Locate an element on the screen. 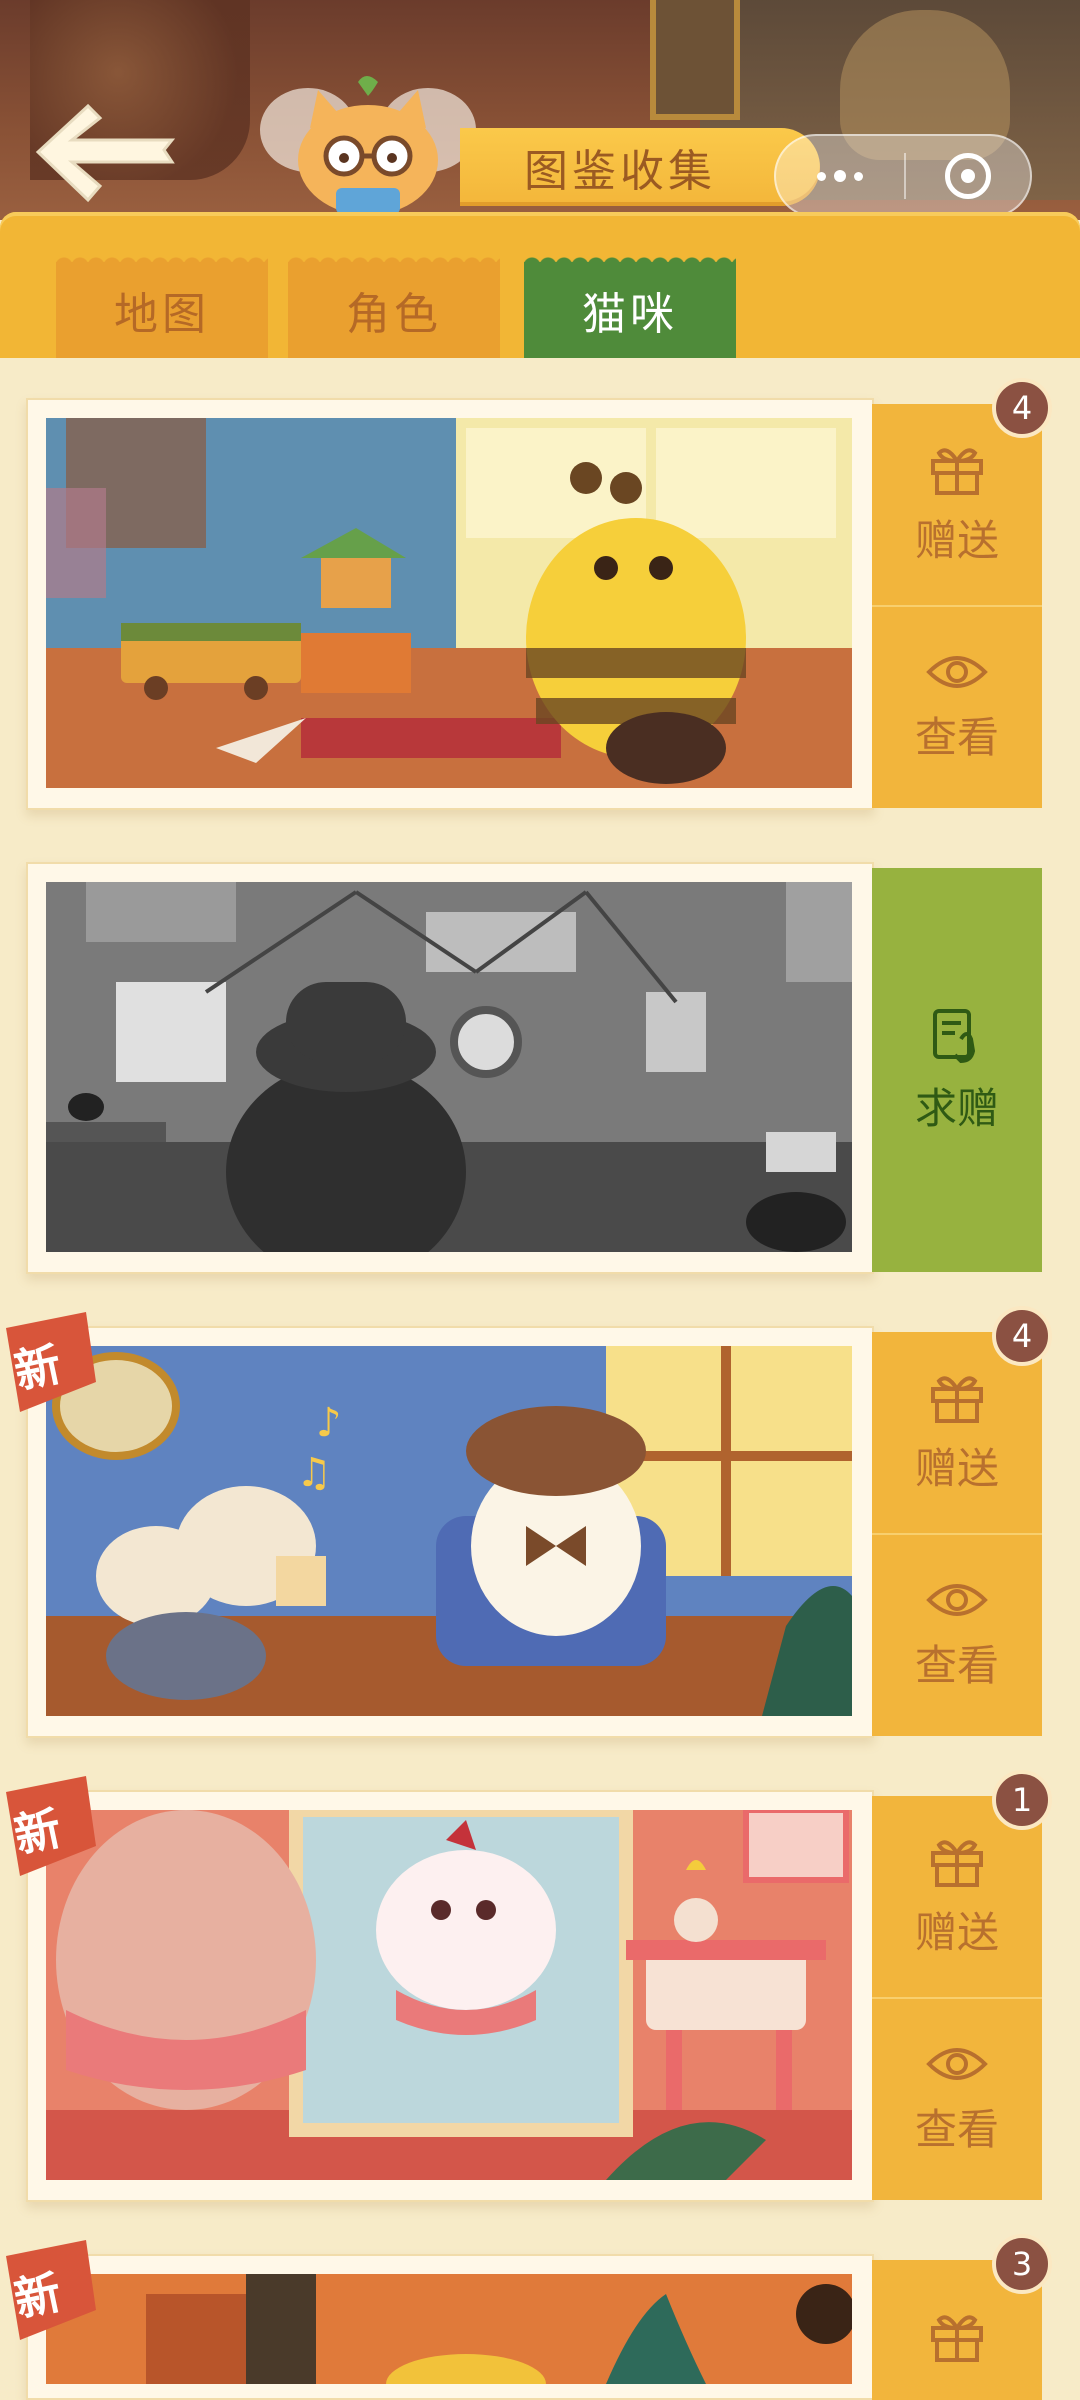 The height and width of the screenshot is (2400, 1080). close-mini-program-icon is located at coordinates (968, 176).